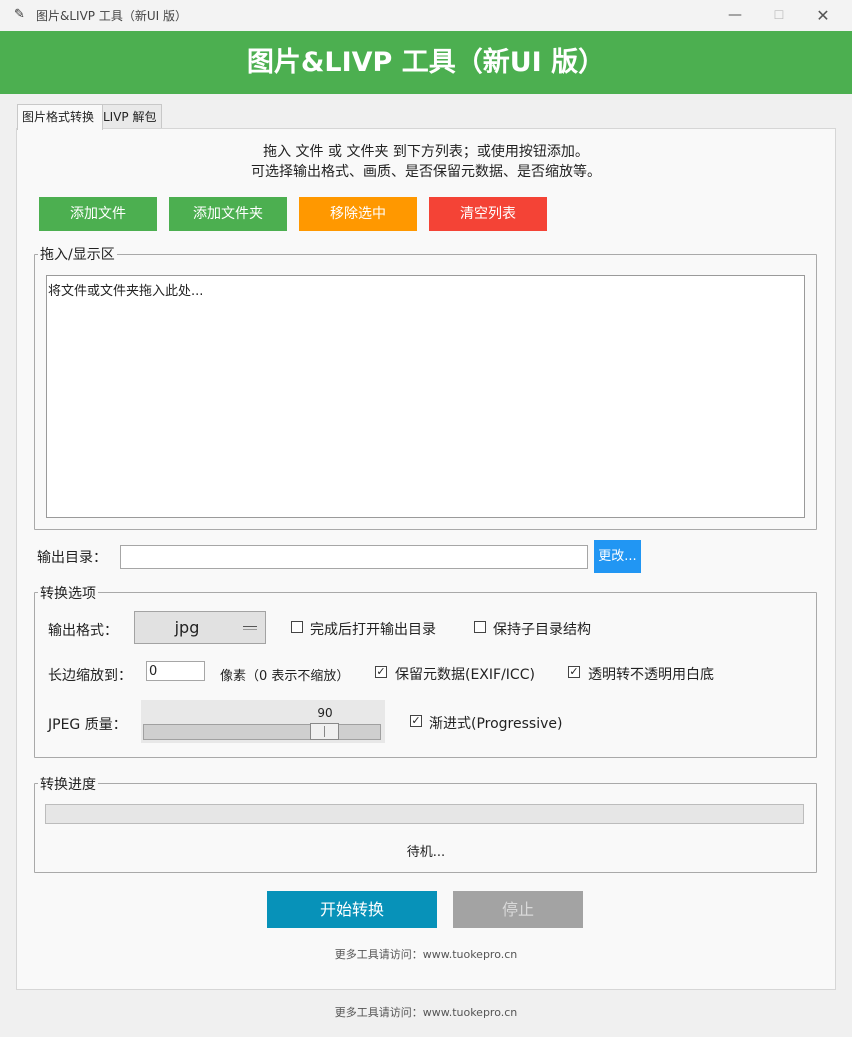 Image resolution: width=852 pixels, height=1037 pixels. What do you see at coordinates (324, 731) in the screenshot?
I see `quality-slider-thumb` at bounding box center [324, 731].